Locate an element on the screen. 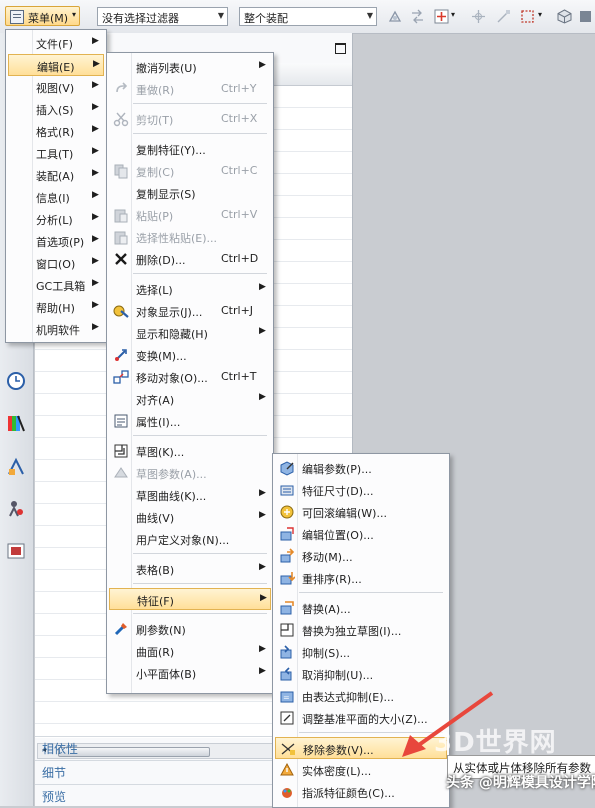 Image resolution: width=595 pixels, height=808 pixels. edit-menu-item: 撤消列表(U) ▶ is located at coordinates (190, 67).